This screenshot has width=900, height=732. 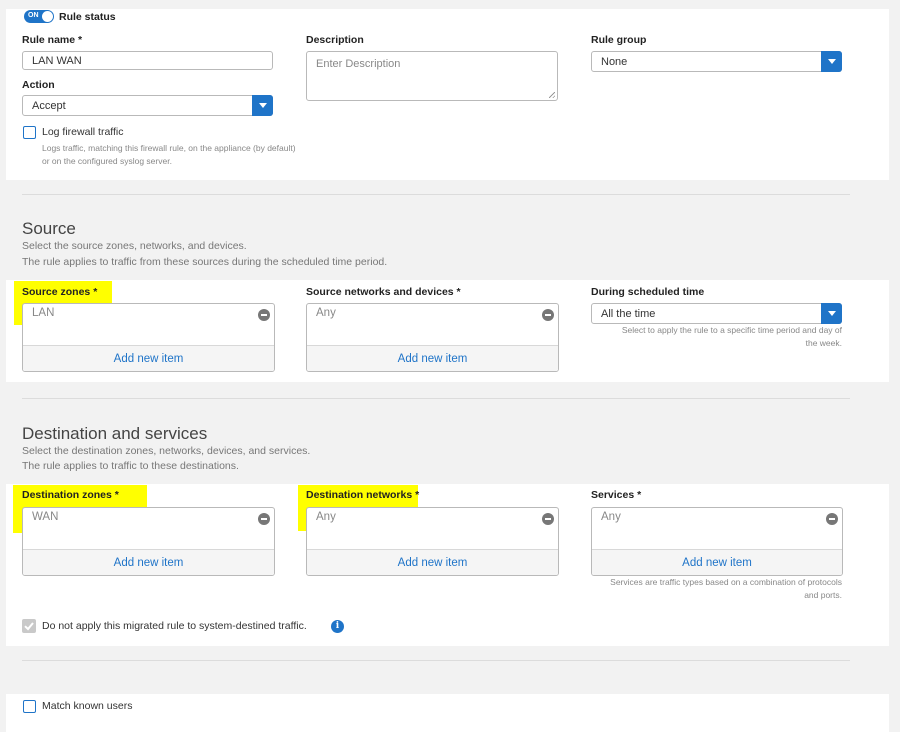 What do you see at coordinates (33, 15) in the screenshot?
I see `toggle-on-label: ON` at bounding box center [33, 15].